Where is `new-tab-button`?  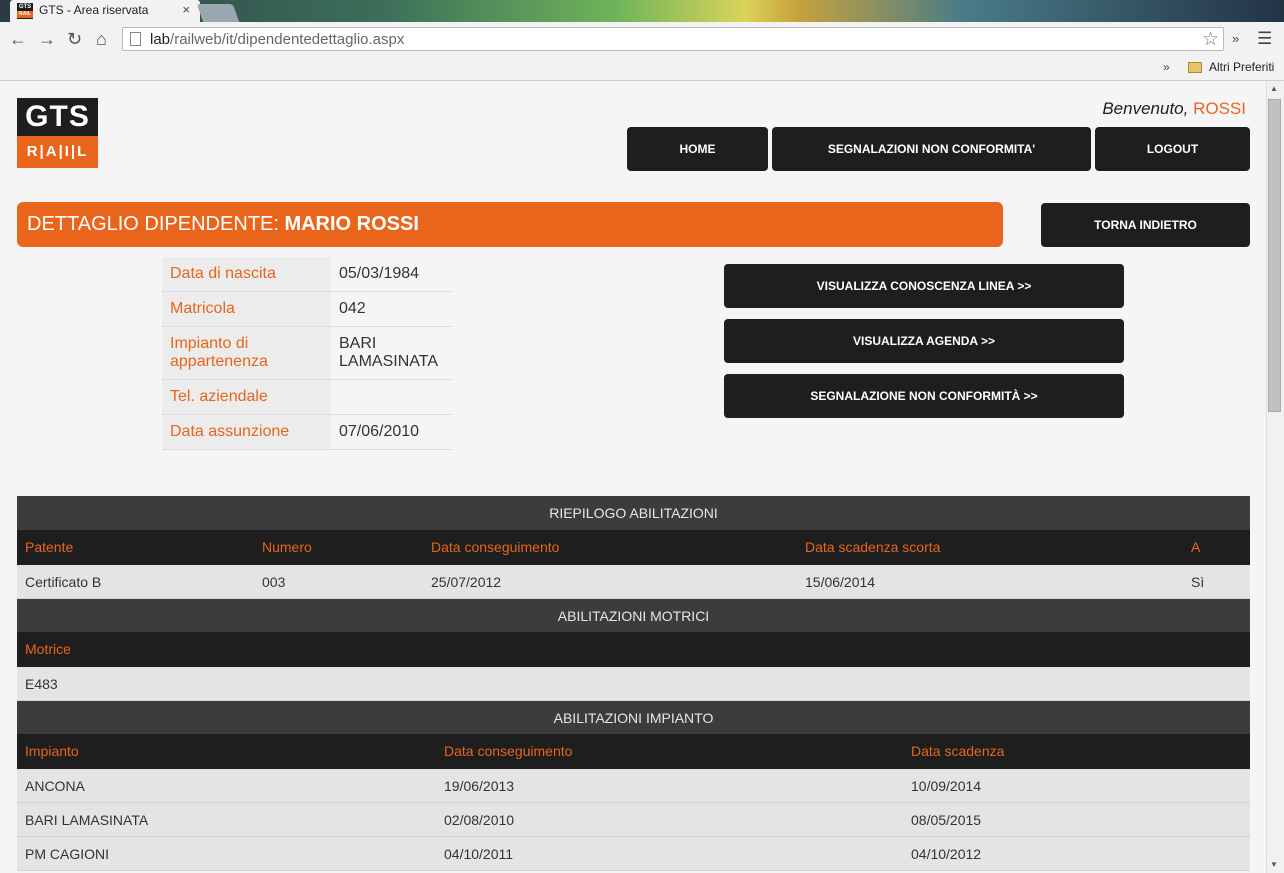
new-tab-button is located at coordinates (218, 13).